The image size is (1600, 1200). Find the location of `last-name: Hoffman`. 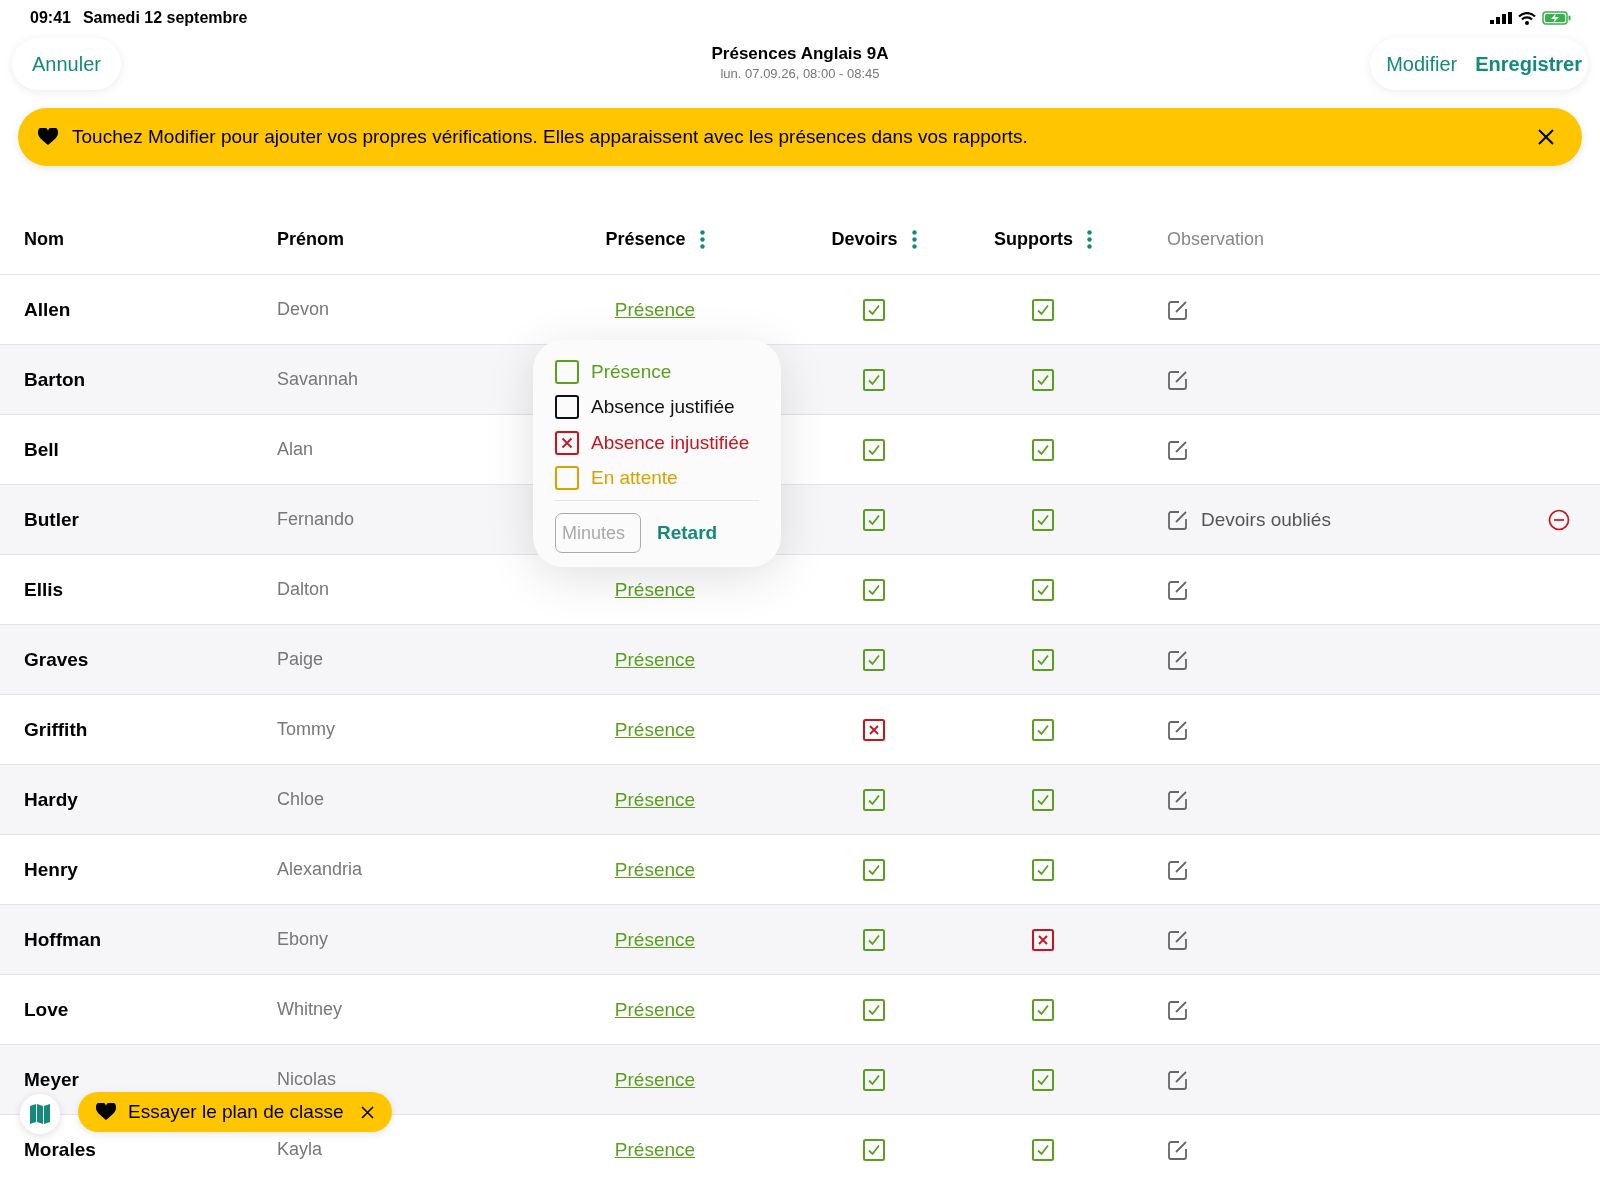

last-name: Hoffman is located at coordinates (63, 939).